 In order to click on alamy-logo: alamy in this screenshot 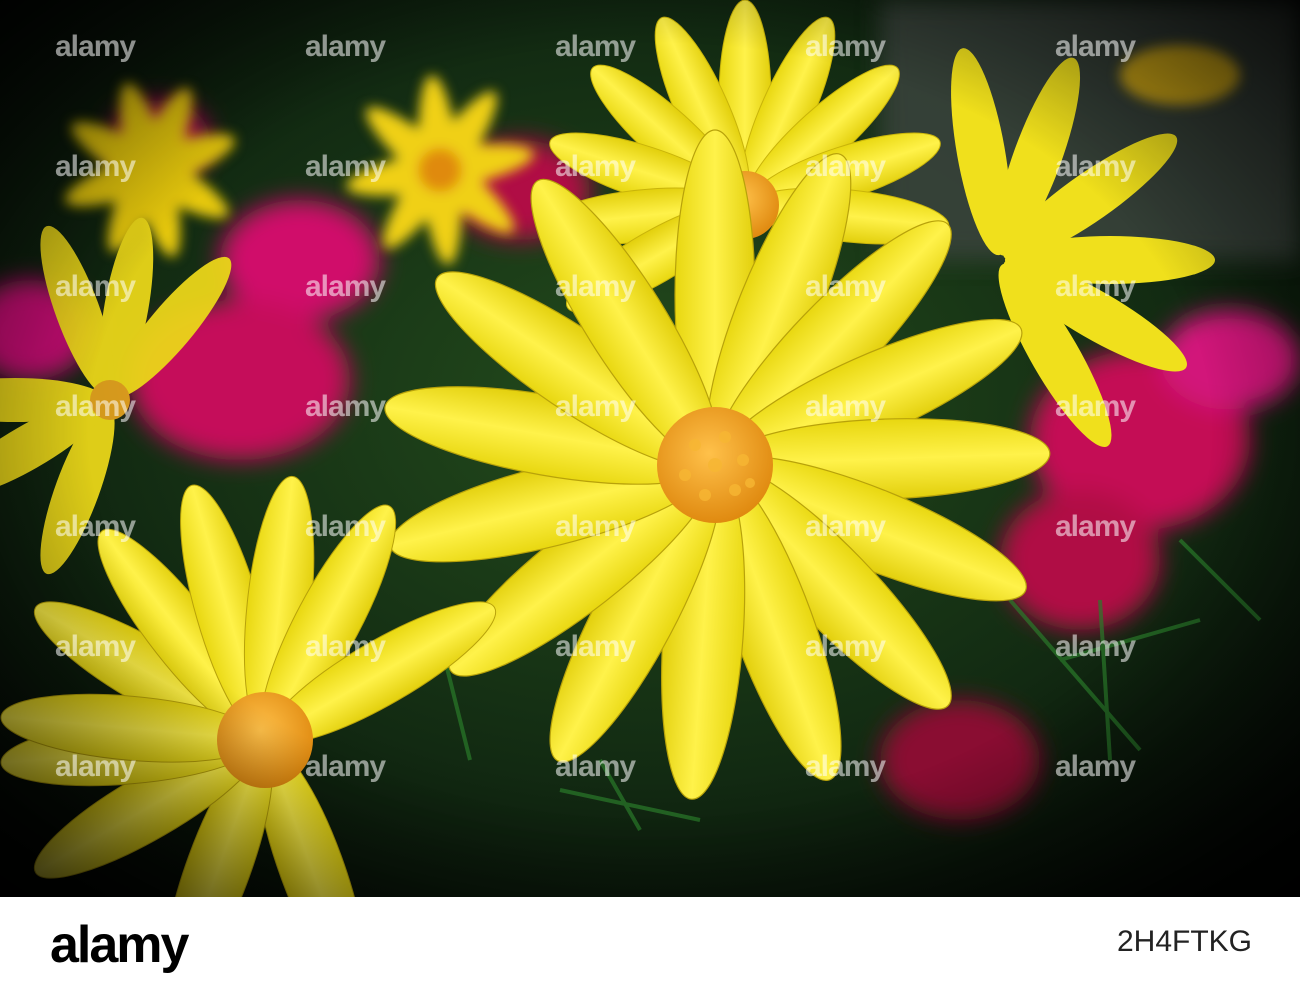, I will do `click(119, 945)`.